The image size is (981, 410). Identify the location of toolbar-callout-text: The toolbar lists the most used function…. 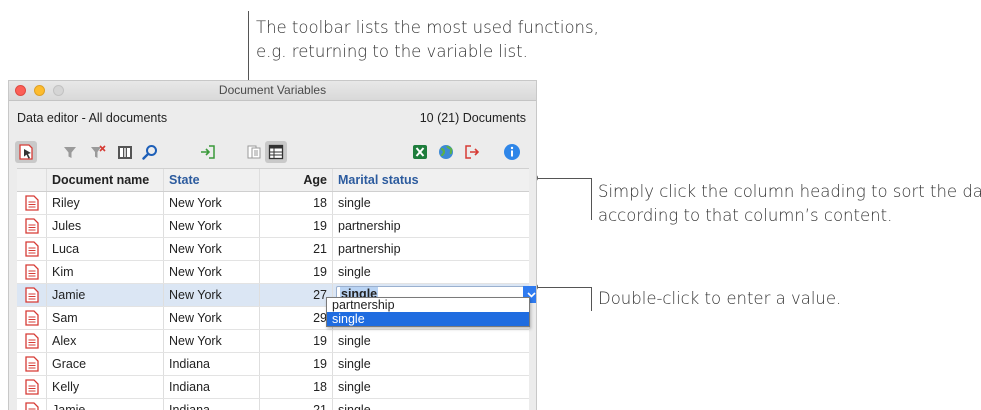
(427, 40).